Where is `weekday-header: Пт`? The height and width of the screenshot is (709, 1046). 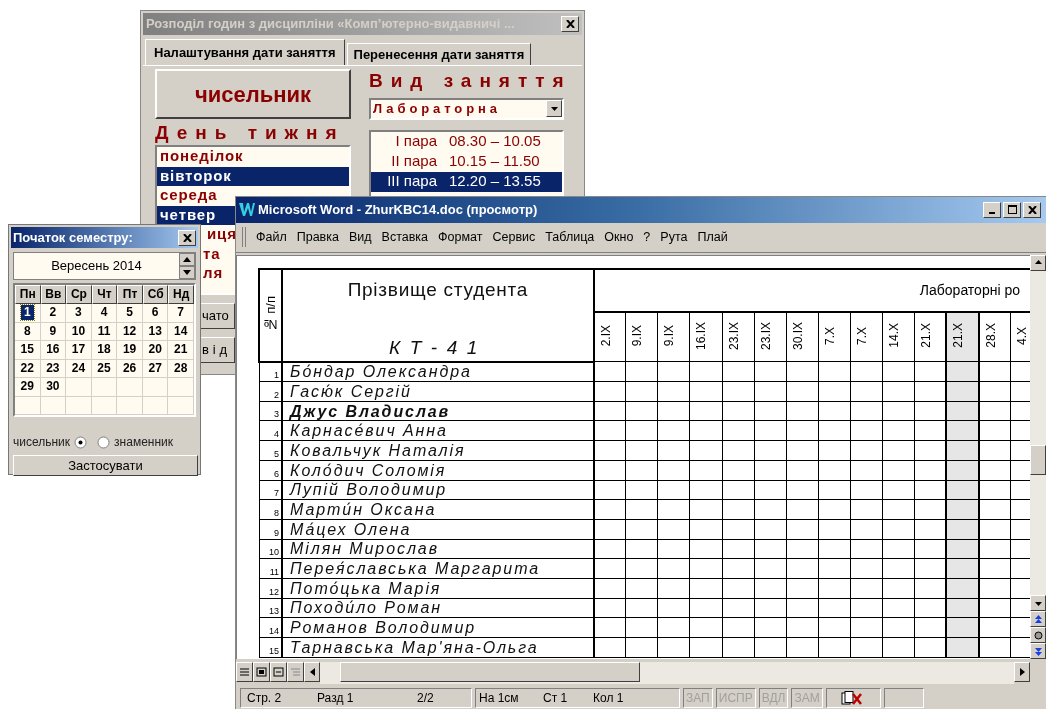 weekday-header: Пт is located at coordinates (130, 294).